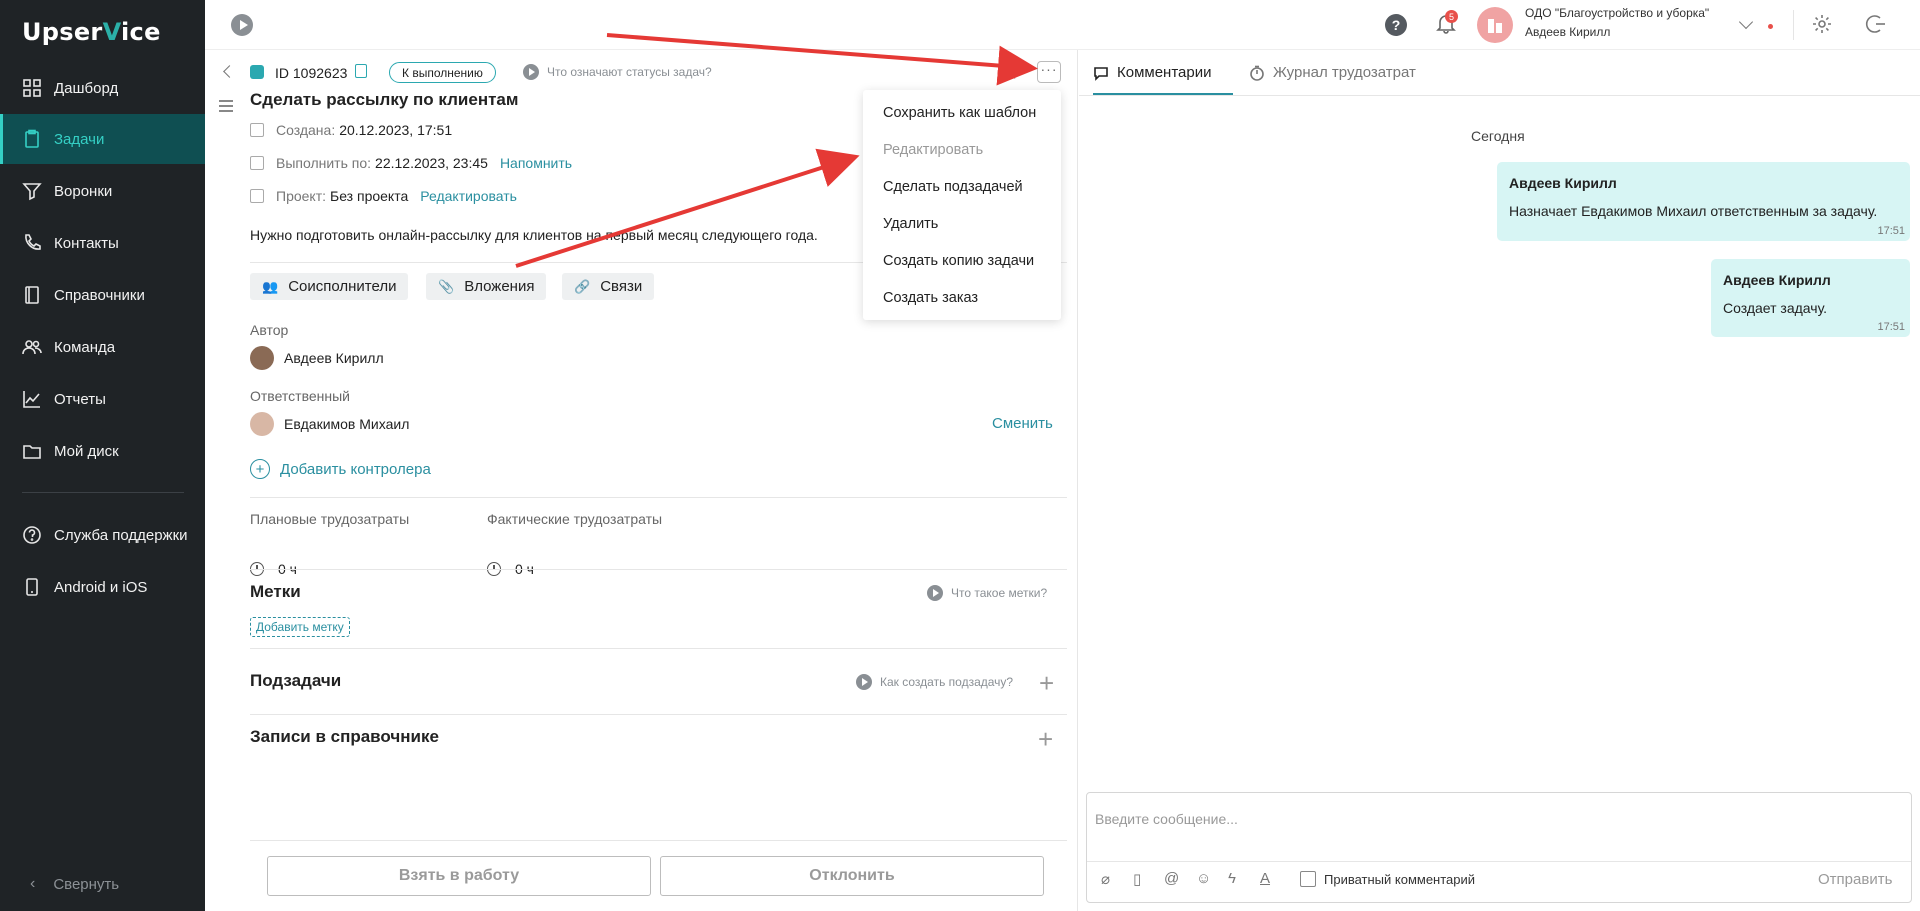 The image size is (1920, 911). I want to click on chip-label: Вложения, so click(499, 286).